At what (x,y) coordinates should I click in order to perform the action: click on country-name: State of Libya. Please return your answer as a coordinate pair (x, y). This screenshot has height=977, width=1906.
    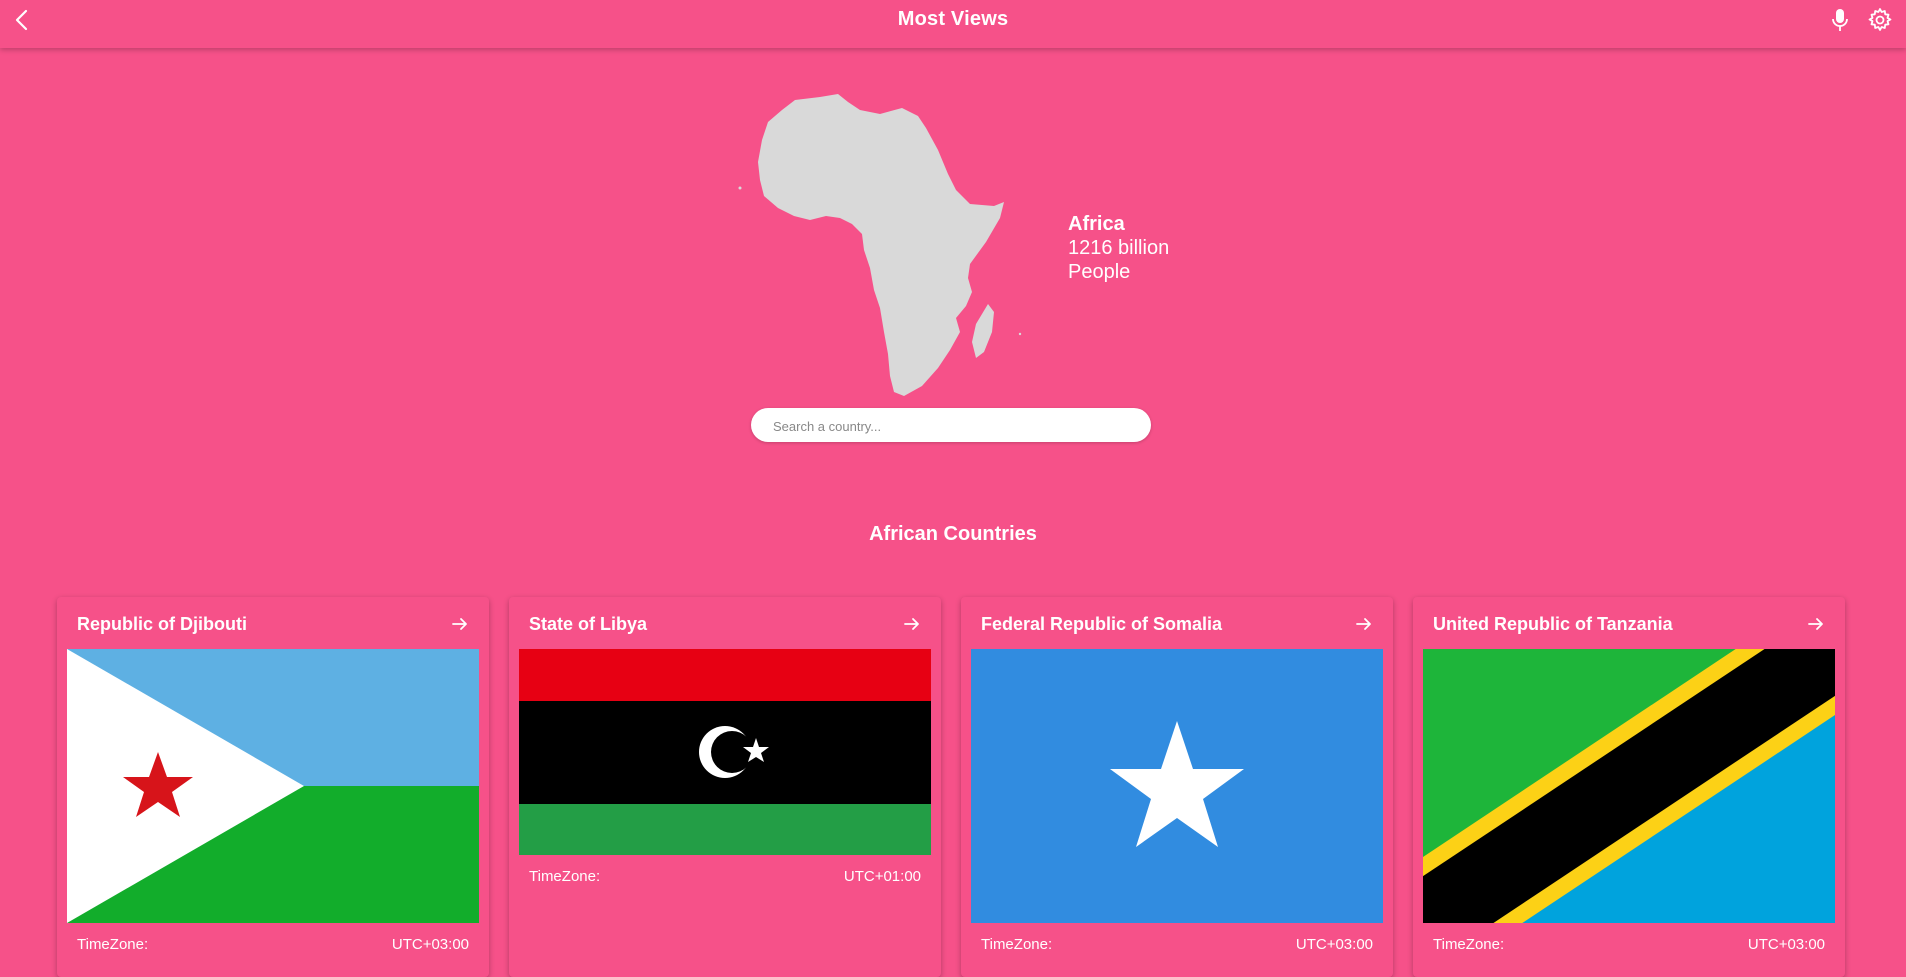
    Looking at the image, I should click on (588, 624).